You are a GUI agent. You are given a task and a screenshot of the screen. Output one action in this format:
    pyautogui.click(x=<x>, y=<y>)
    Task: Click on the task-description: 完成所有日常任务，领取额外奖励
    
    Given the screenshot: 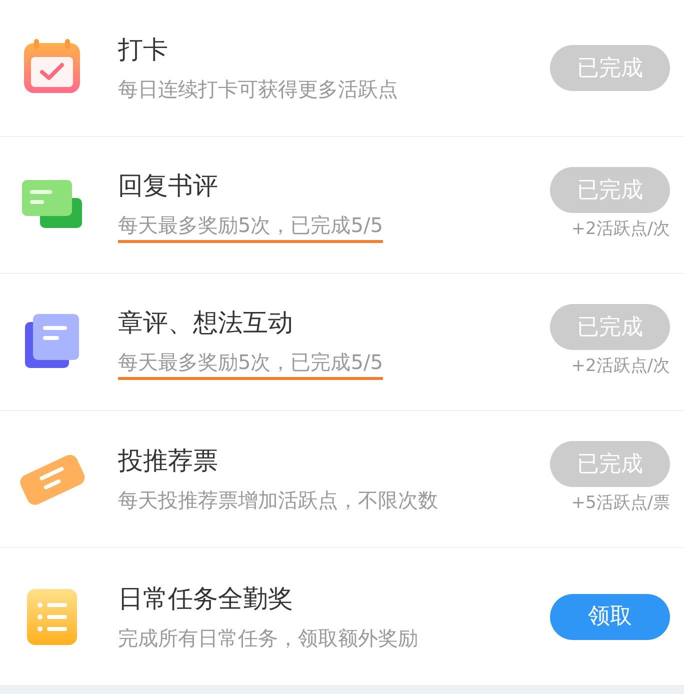 What is the action you would take?
    pyautogui.click(x=268, y=638)
    